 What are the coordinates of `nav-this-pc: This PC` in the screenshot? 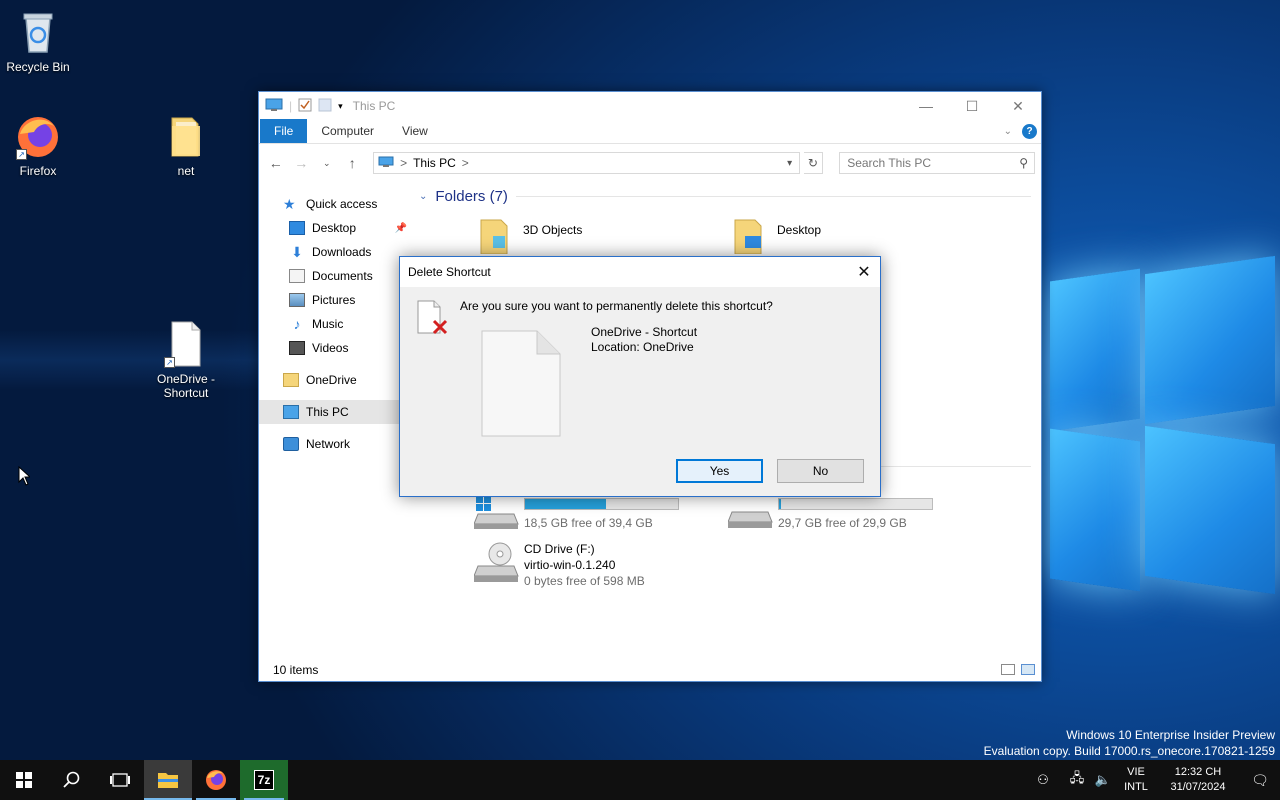 It's located at (329, 412).